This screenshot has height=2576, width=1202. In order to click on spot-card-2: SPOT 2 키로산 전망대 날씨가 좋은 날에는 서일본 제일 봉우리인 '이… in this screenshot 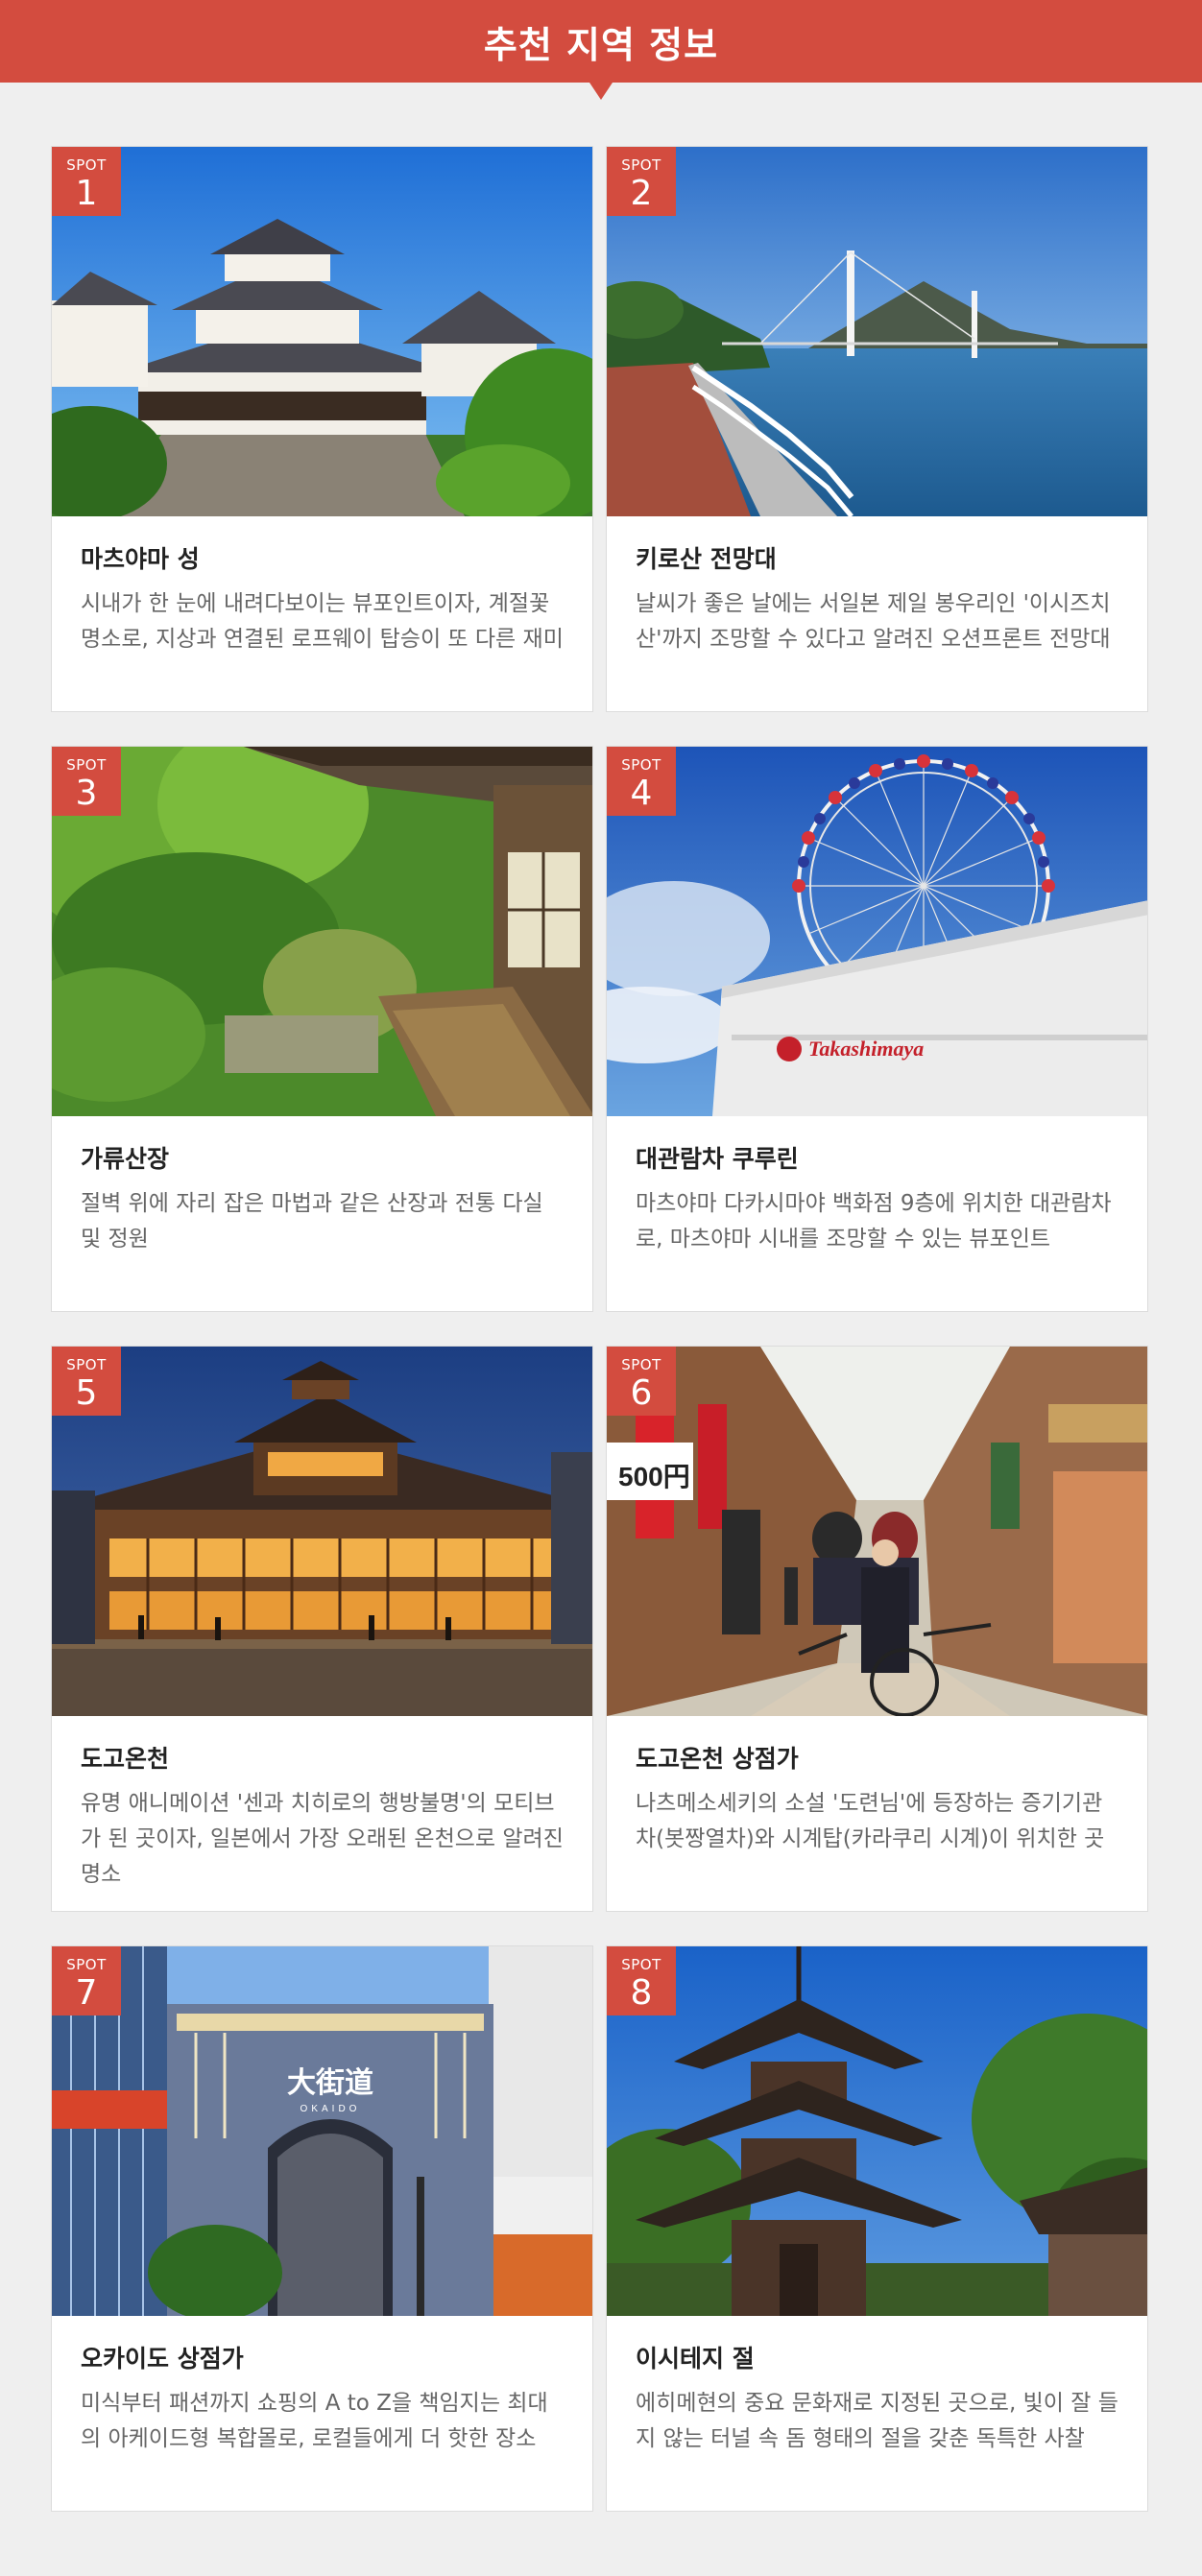, I will do `click(877, 429)`.